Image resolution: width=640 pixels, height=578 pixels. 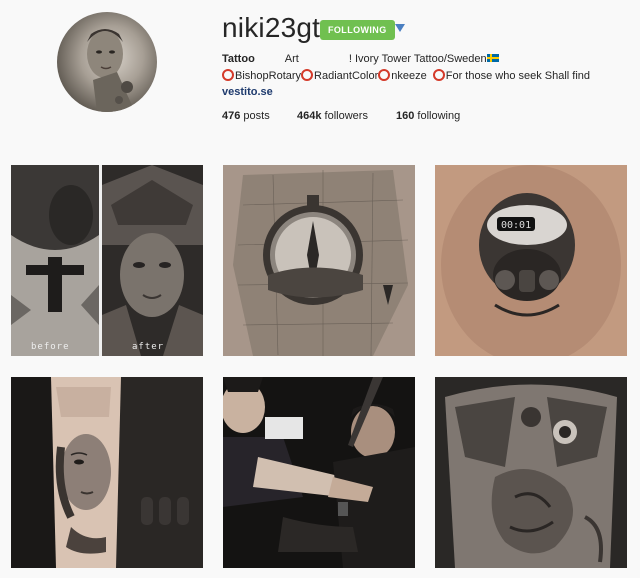 I want to click on svg-text: 00:01, so click(x=516, y=225).